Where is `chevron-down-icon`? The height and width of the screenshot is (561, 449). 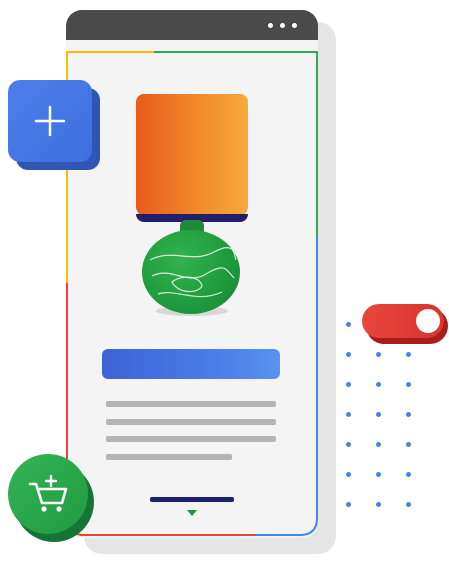
chevron-down-icon is located at coordinates (192, 513).